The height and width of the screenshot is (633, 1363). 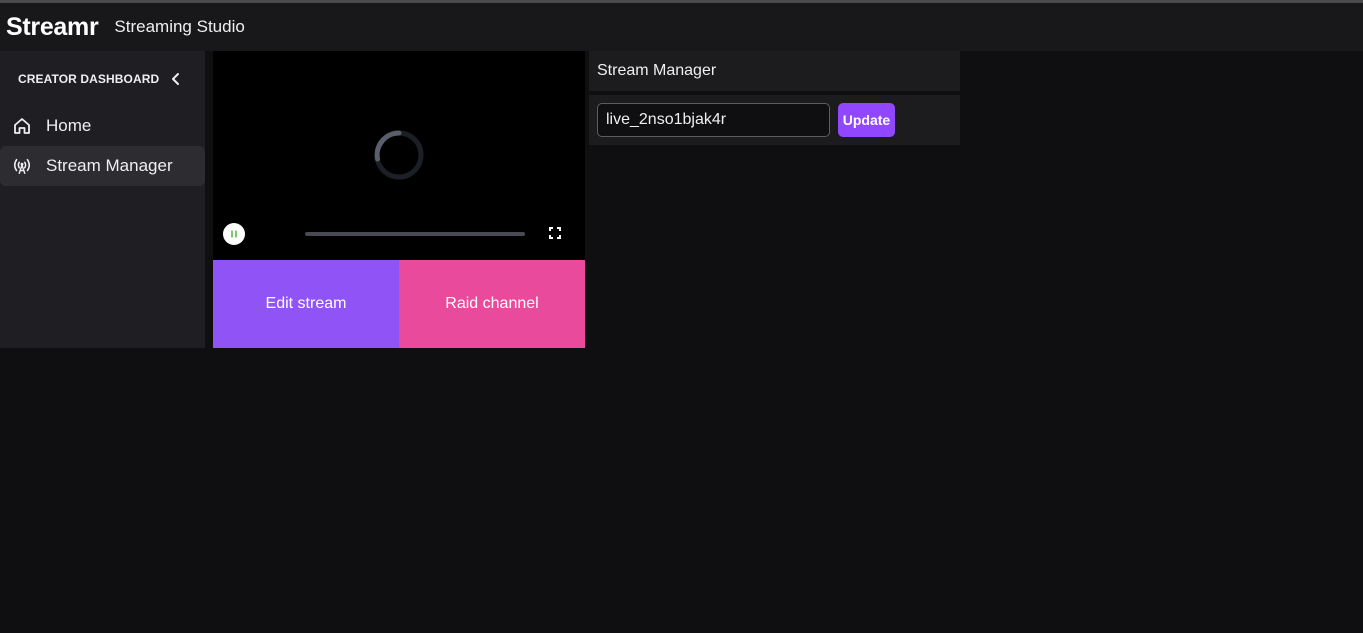 I want to click on chevron-left-icon, so click(x=177, y=79).